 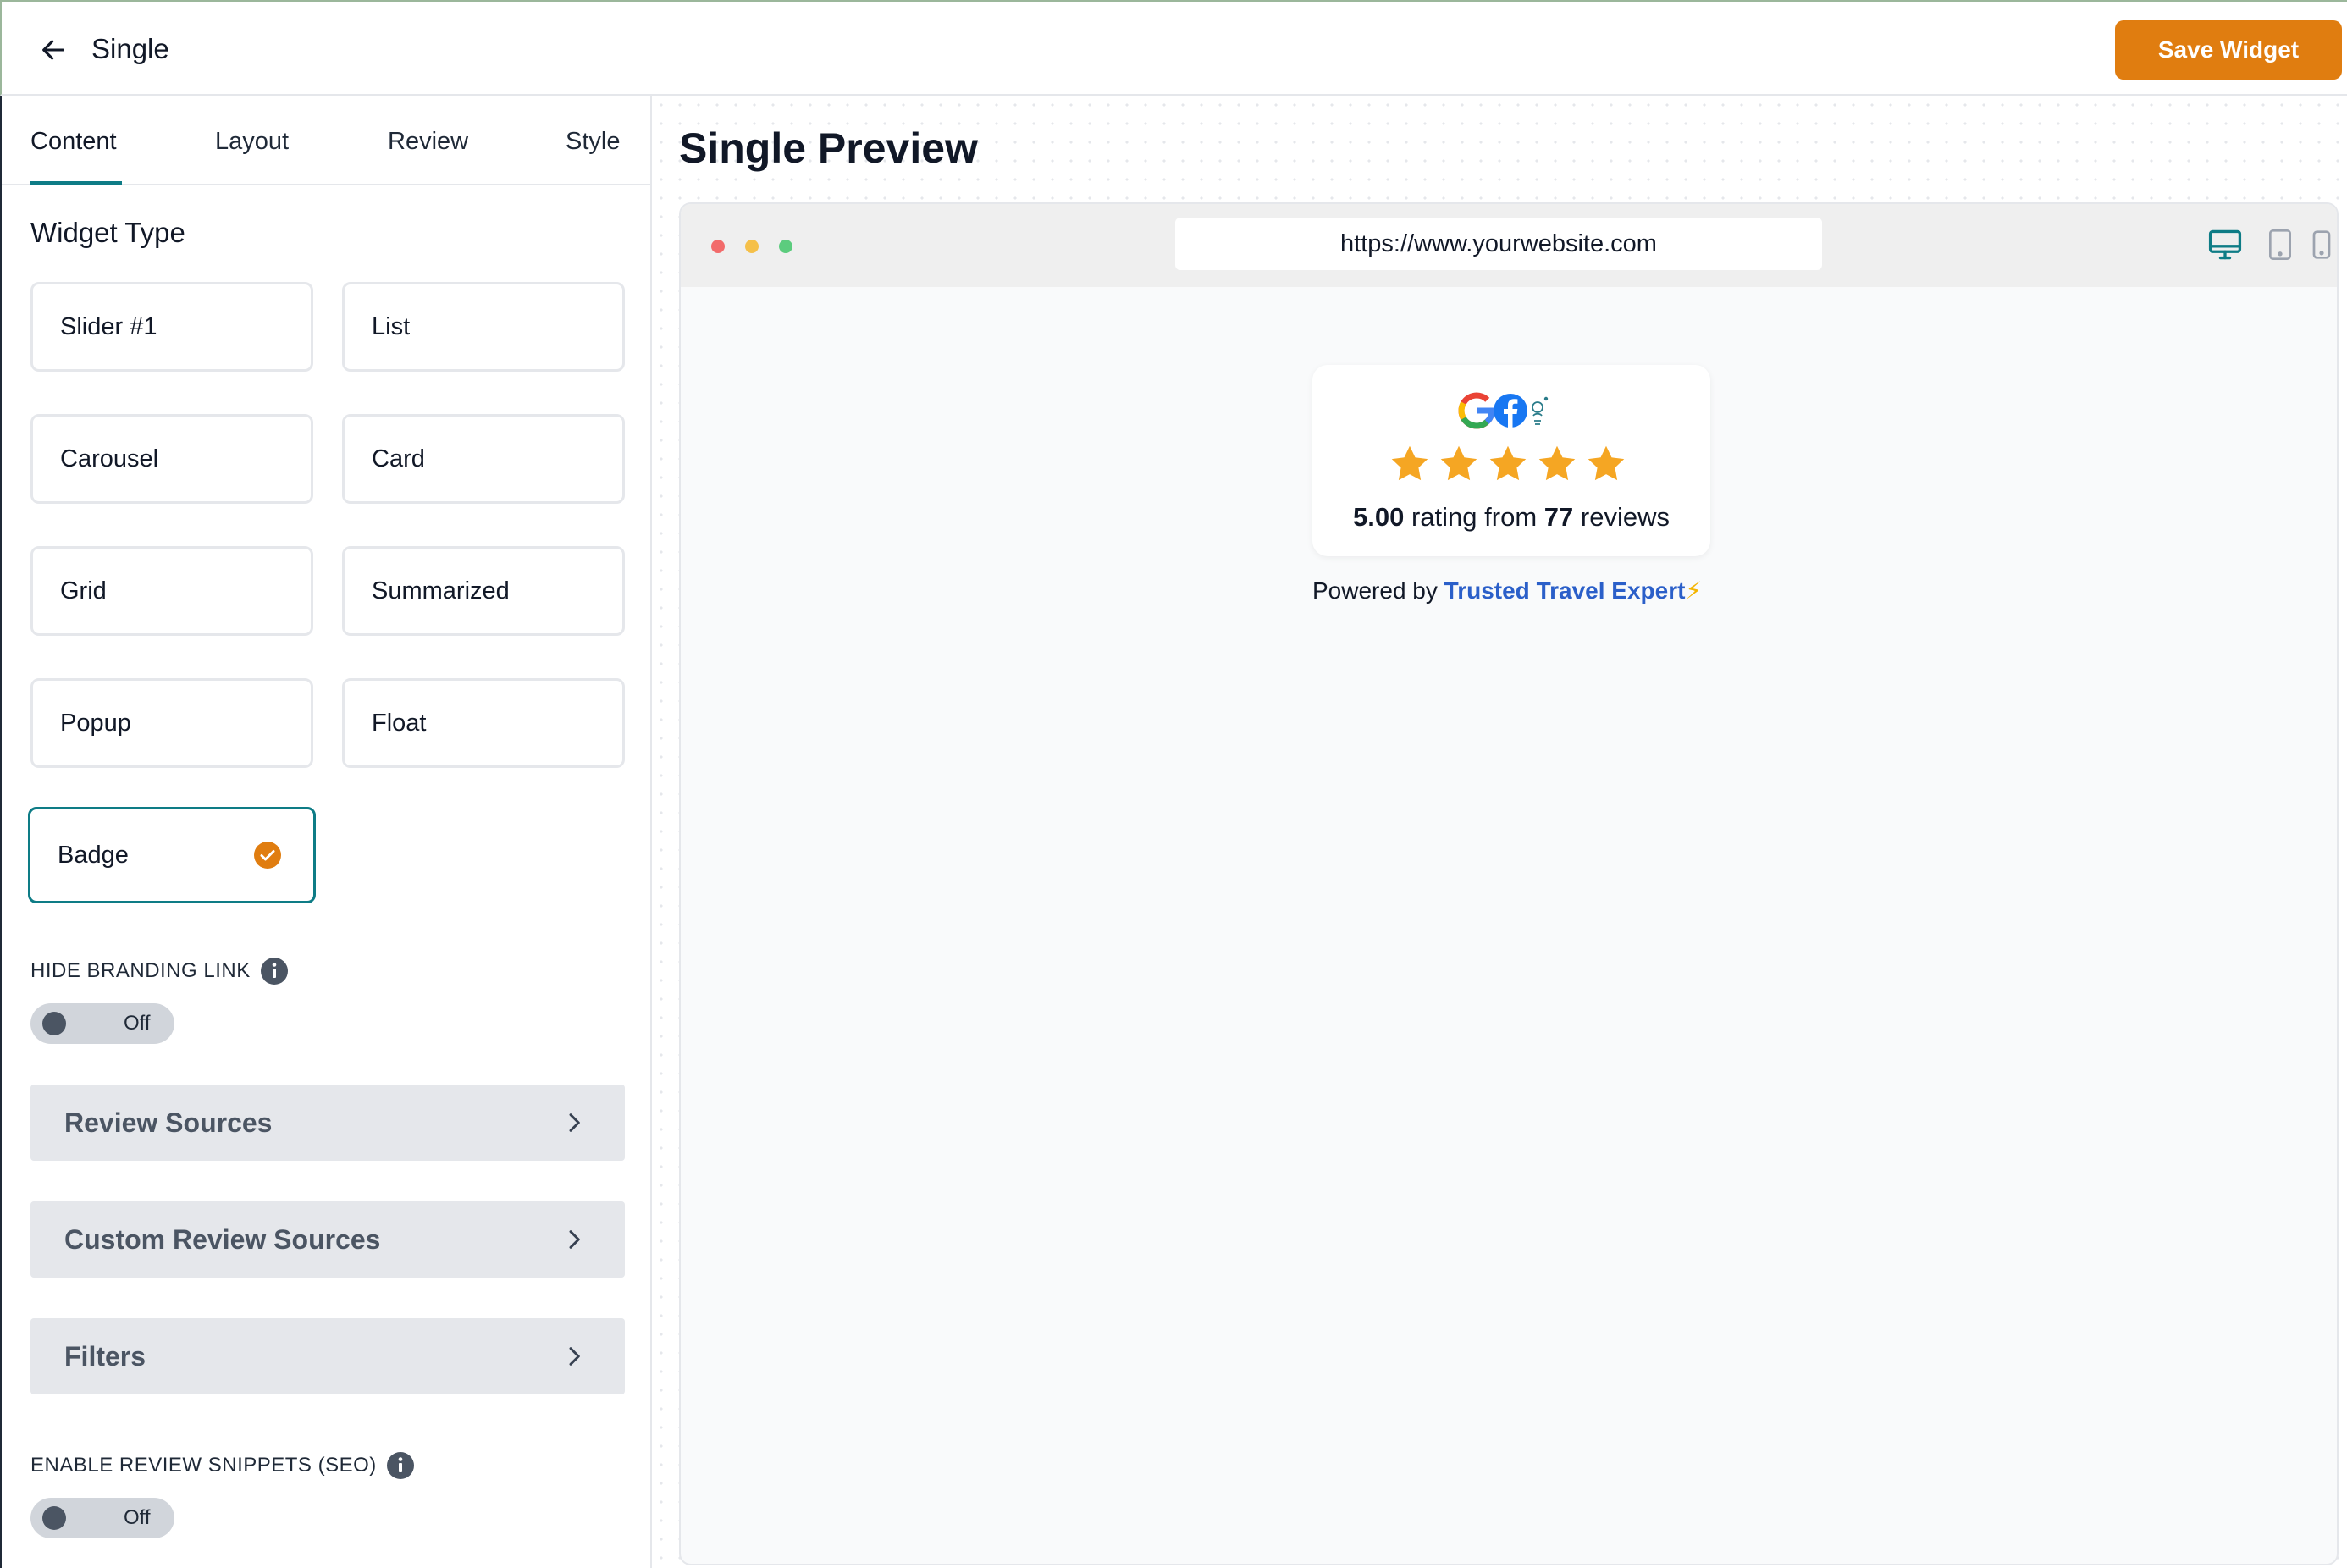 What do you see at coordinates (172, 459) in the screenshot?
I see `widget-type-carousel: Carousel` at bounding box center [172, 459].